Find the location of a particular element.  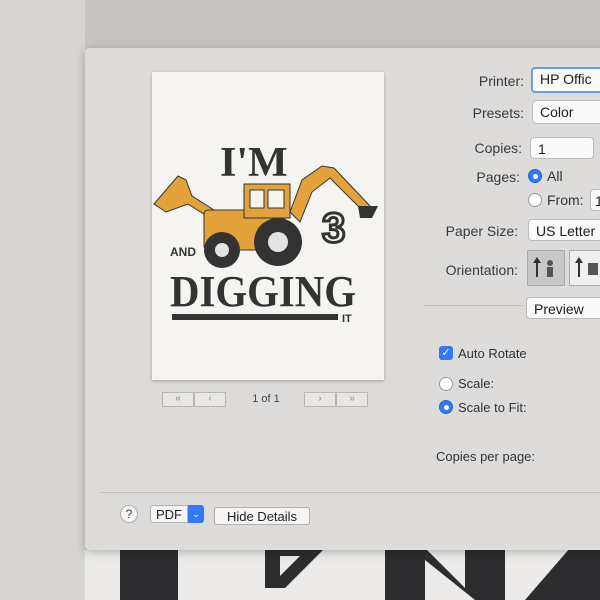

preview-artwork: I'M 3 AND DIGGING IT is located at coordinates (265, 232).